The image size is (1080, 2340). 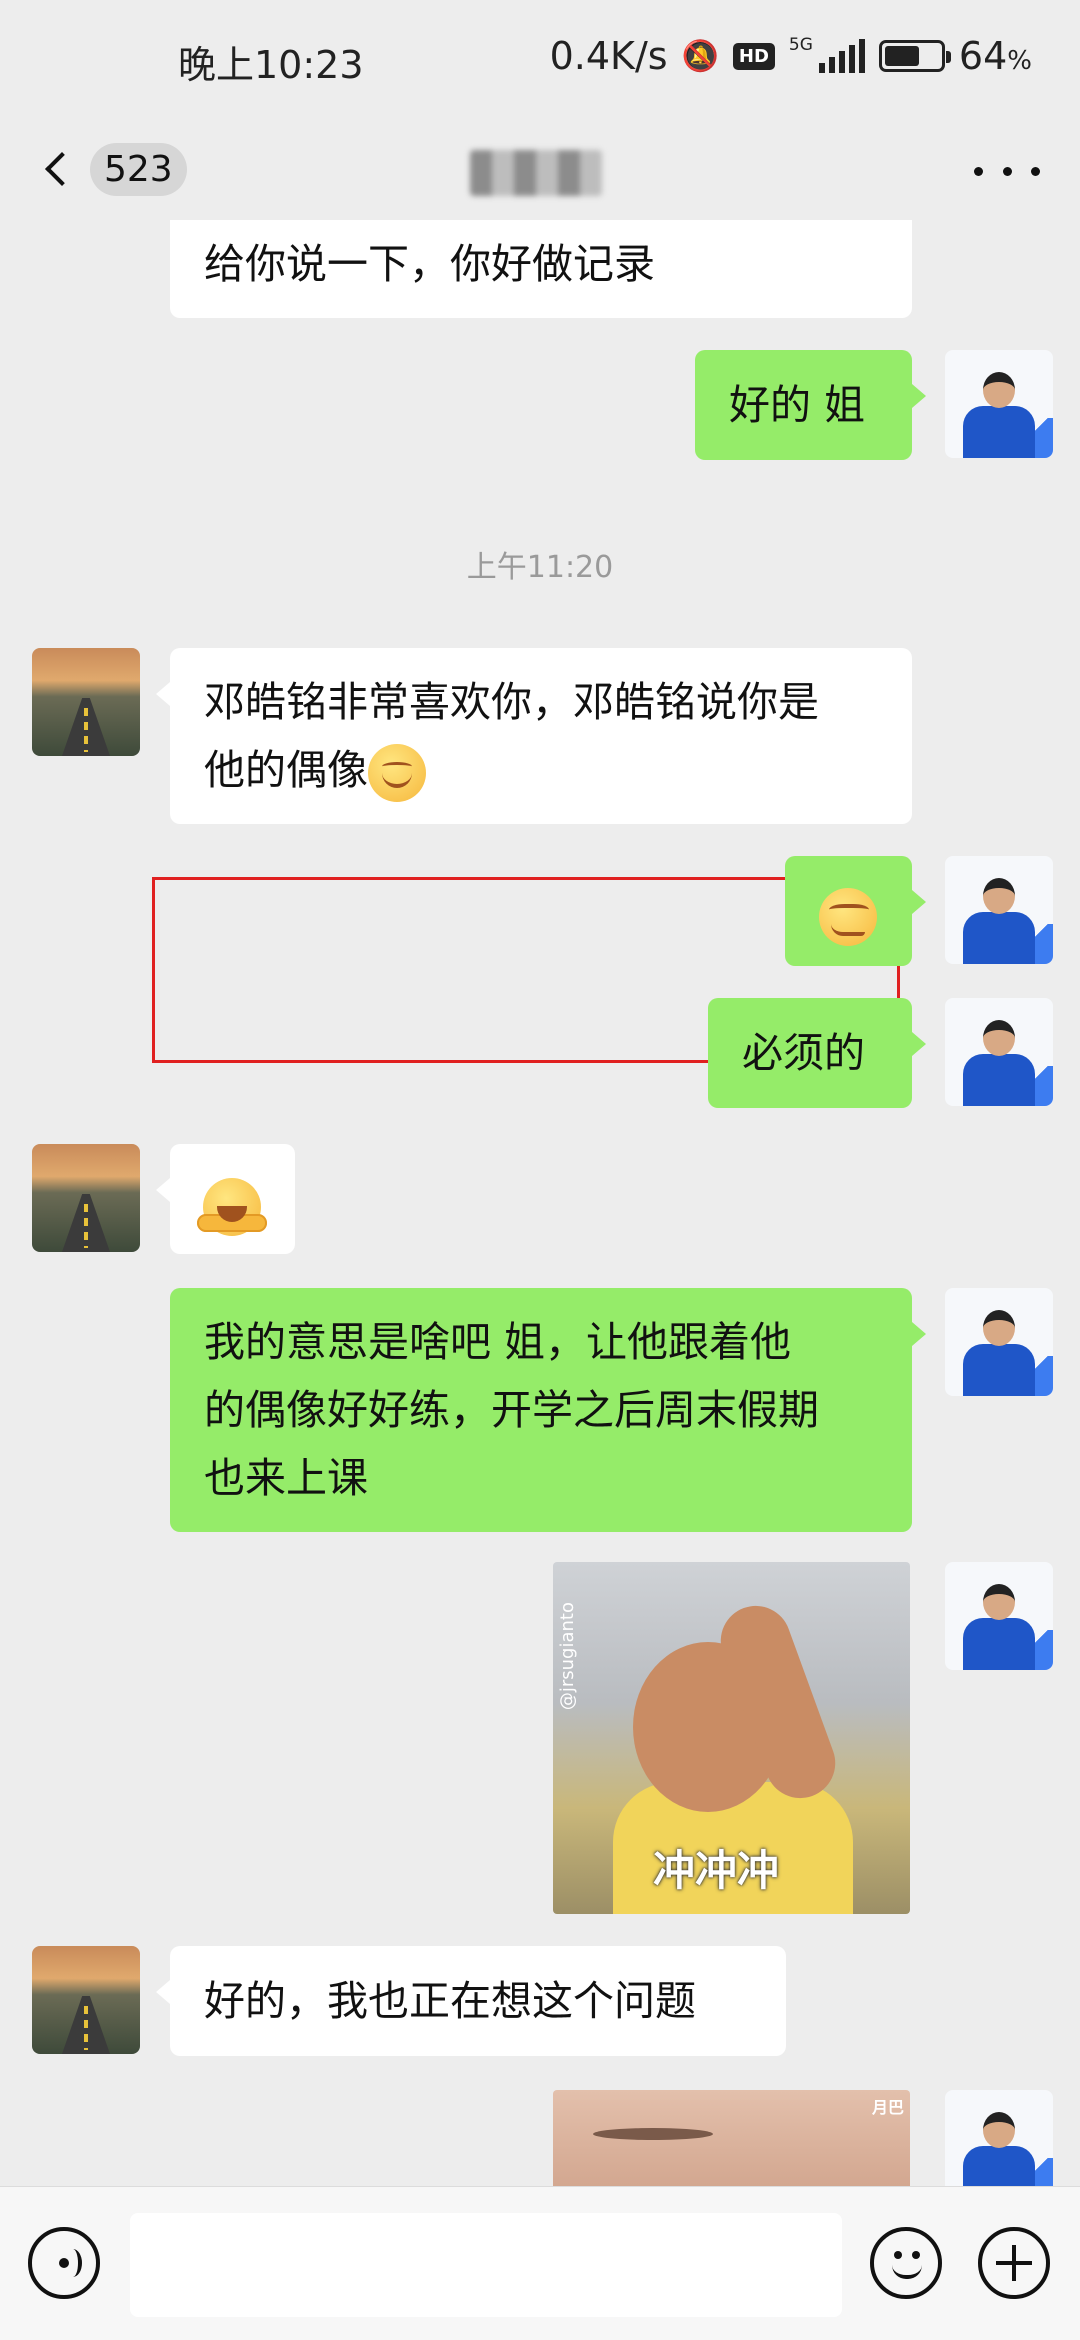 I want to click on network-speed: 0.4K/s, so click(x=608, y=56).